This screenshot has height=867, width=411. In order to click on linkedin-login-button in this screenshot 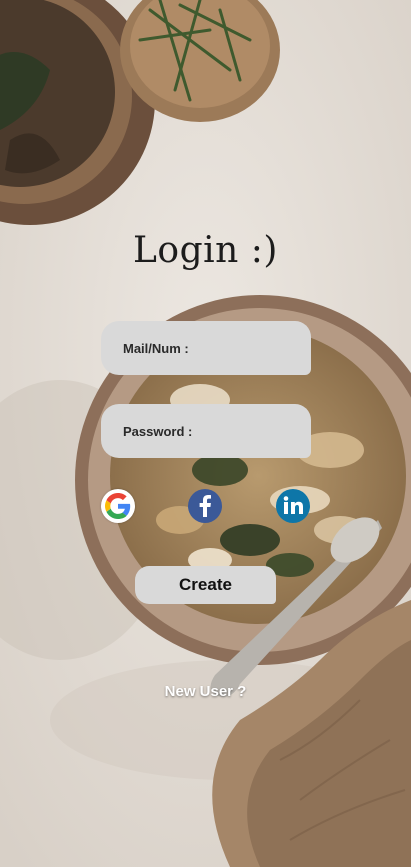, I will do `click(293, 506)`.